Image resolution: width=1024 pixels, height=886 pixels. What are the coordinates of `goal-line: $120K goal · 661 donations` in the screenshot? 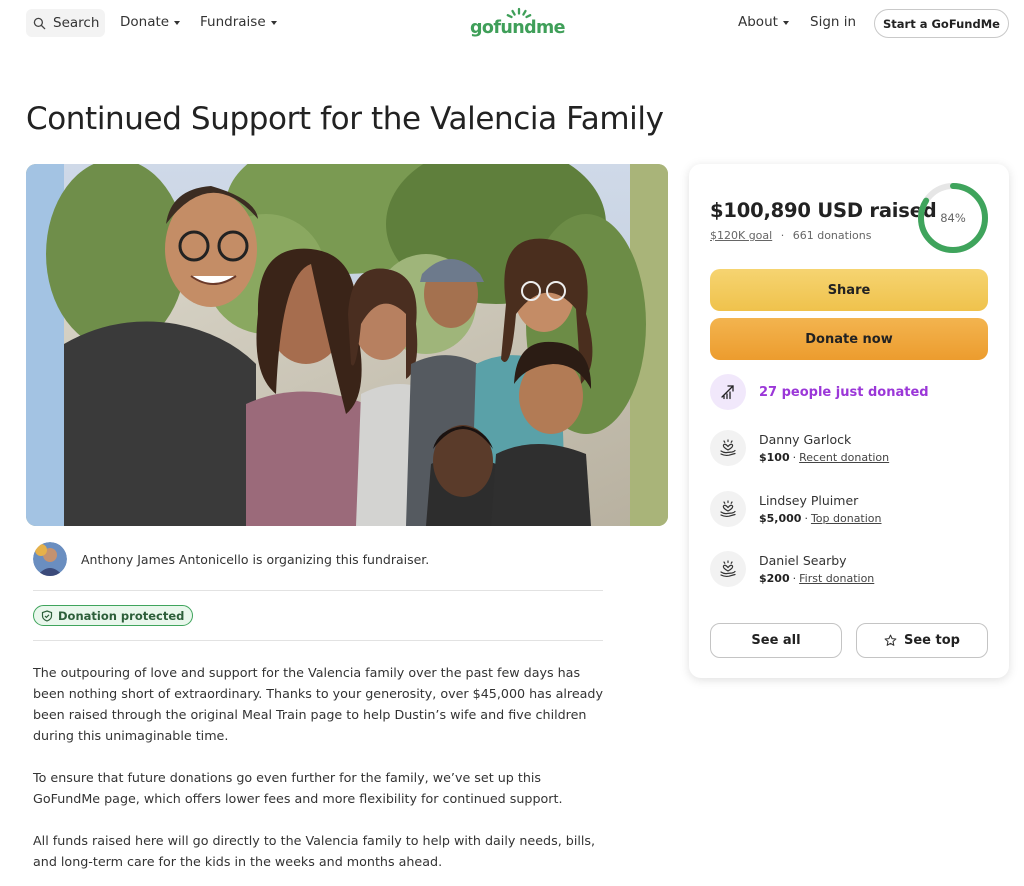 It's located at (790, 235).